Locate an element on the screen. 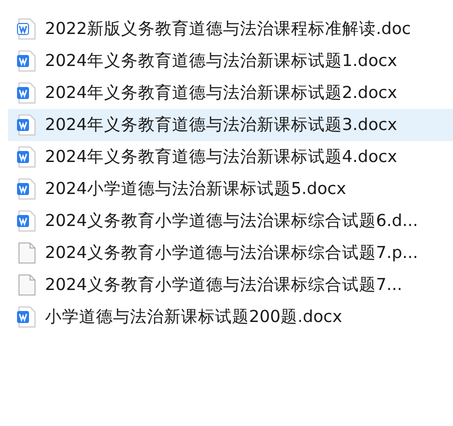 This screenshot has width=453, height=426. file-name: 小学道德与法治新课标试题200题.docx is located at coordinates (193, 317).